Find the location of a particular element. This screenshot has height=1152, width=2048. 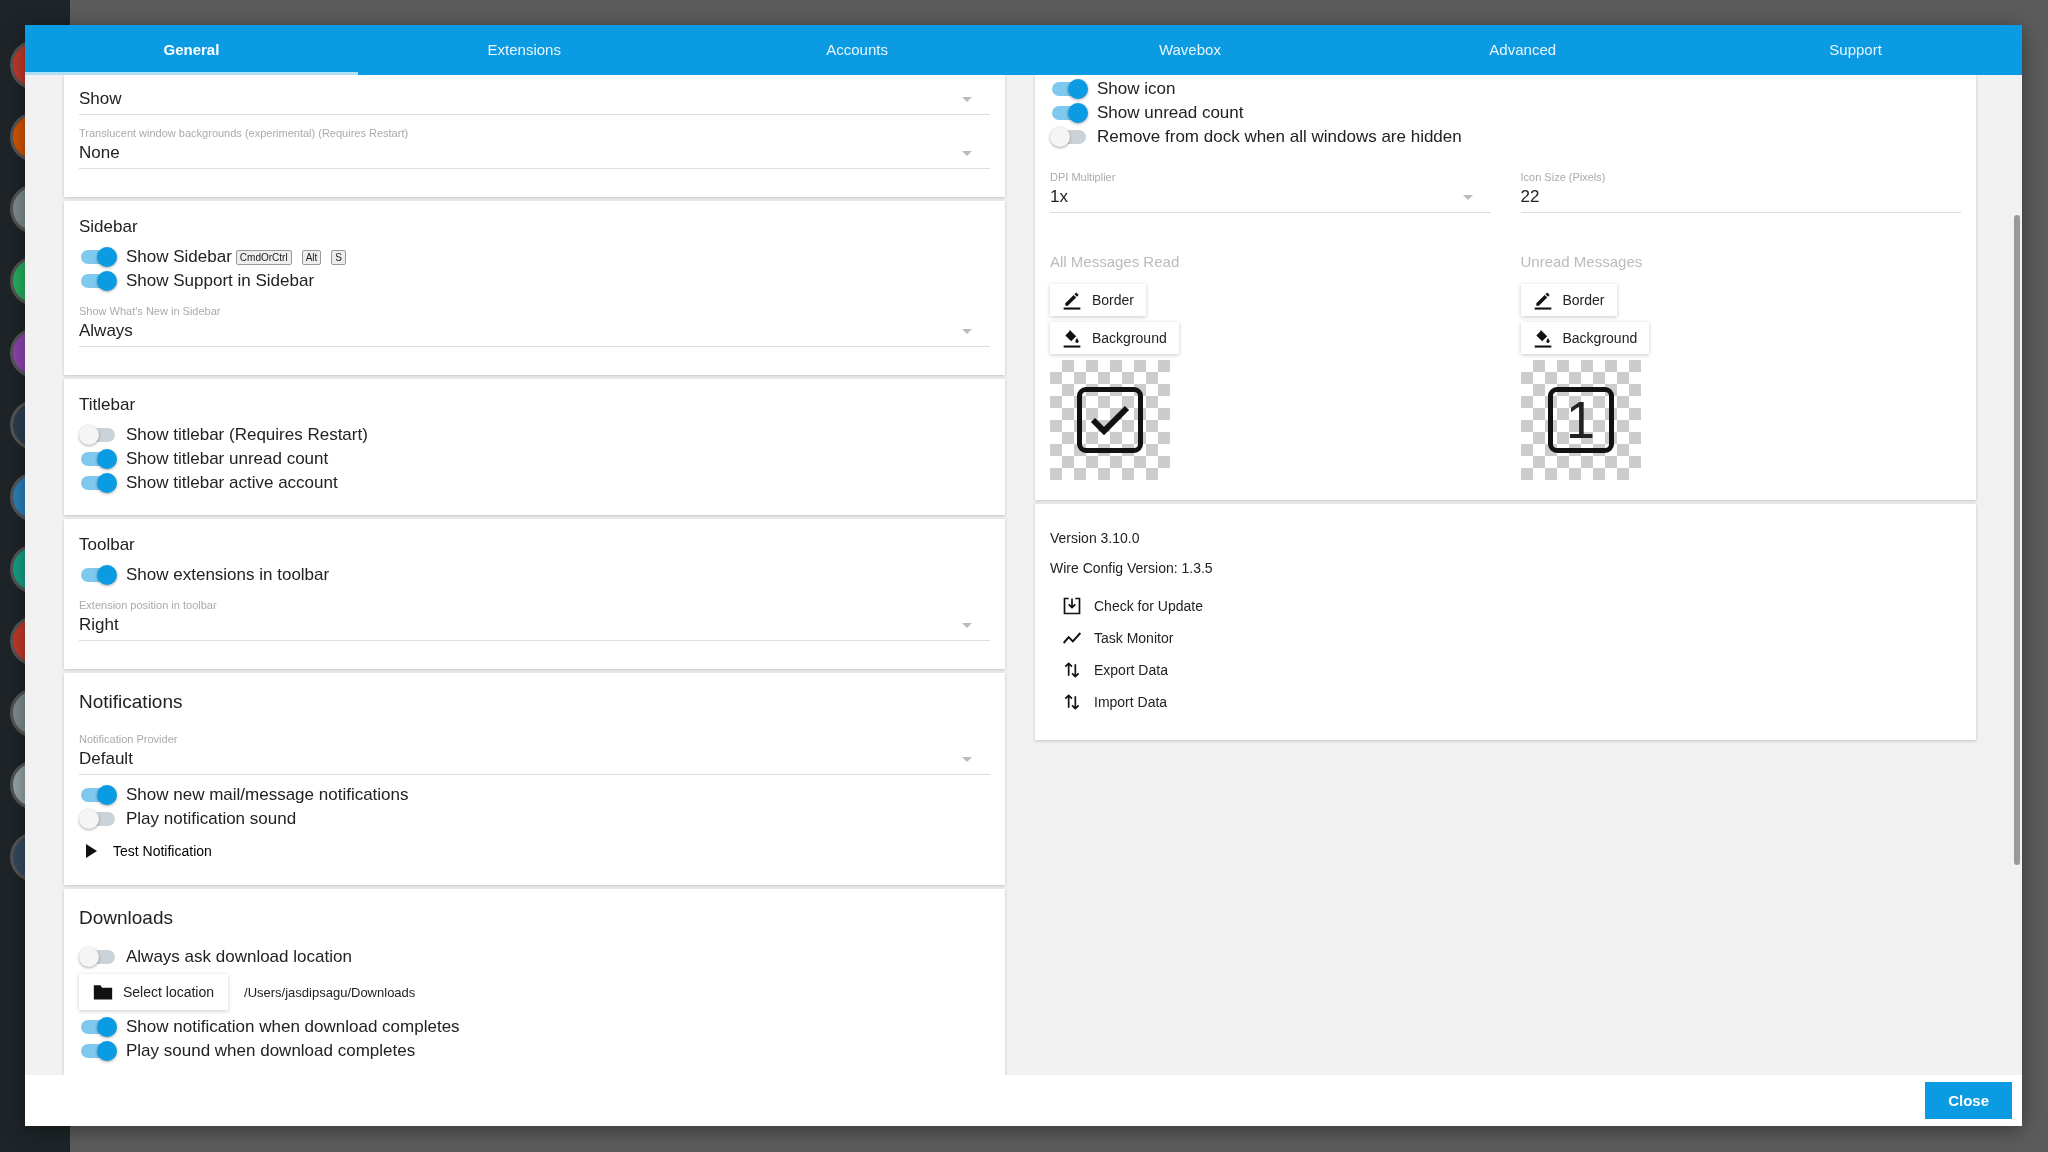

about-action: Export Data is located at coordinates (1115, 670).